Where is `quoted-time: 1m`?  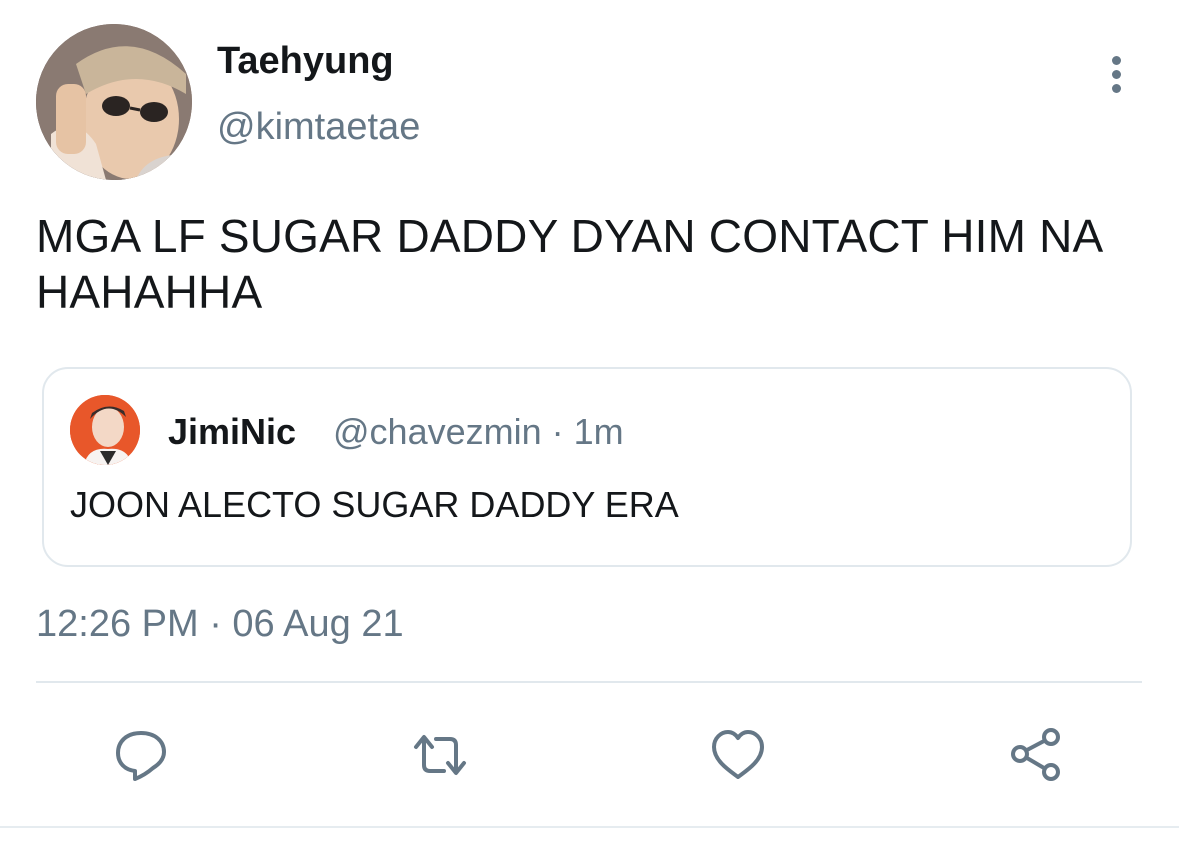
quoted-time: 1m is located at coordinates (598, 431).